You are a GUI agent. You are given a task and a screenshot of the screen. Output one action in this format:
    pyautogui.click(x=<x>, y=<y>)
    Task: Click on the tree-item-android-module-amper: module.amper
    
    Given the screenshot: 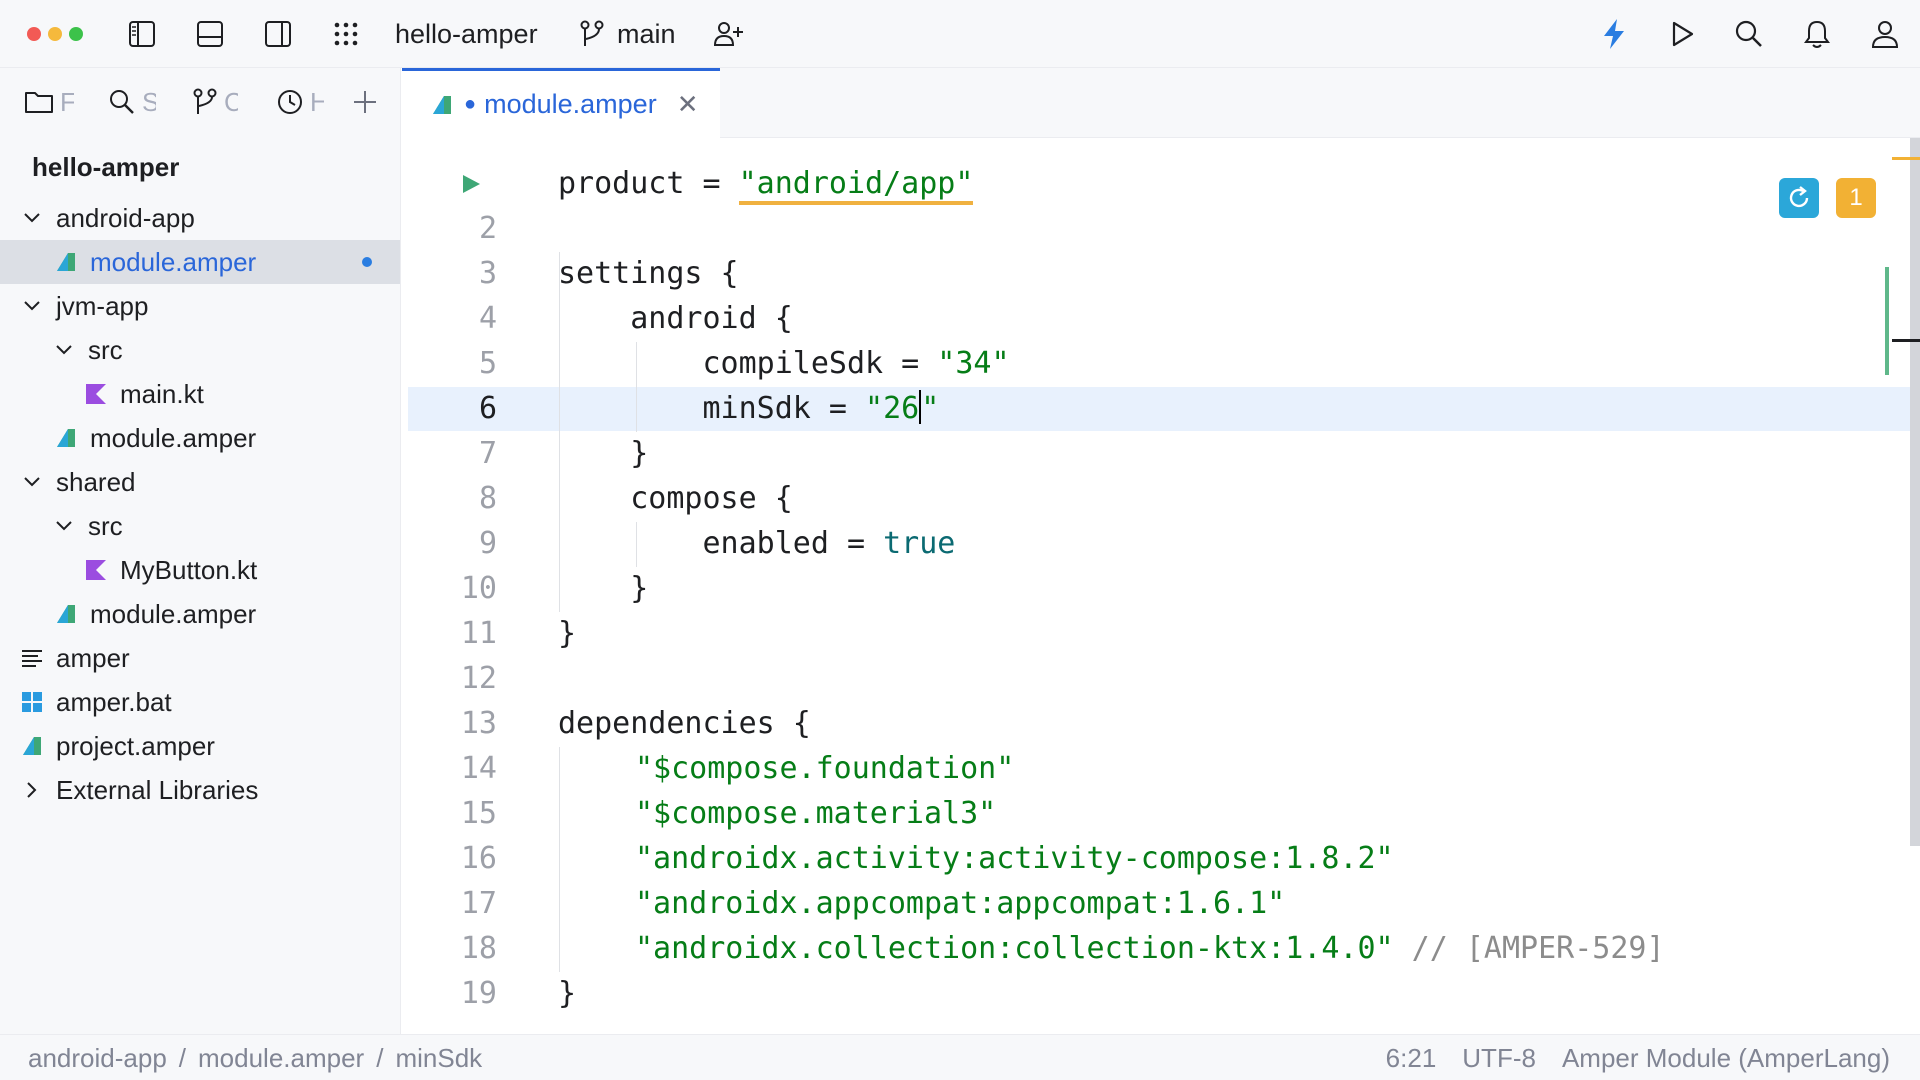 What is the action you would take?
    pyautogui.click(x=200, y=262)
    